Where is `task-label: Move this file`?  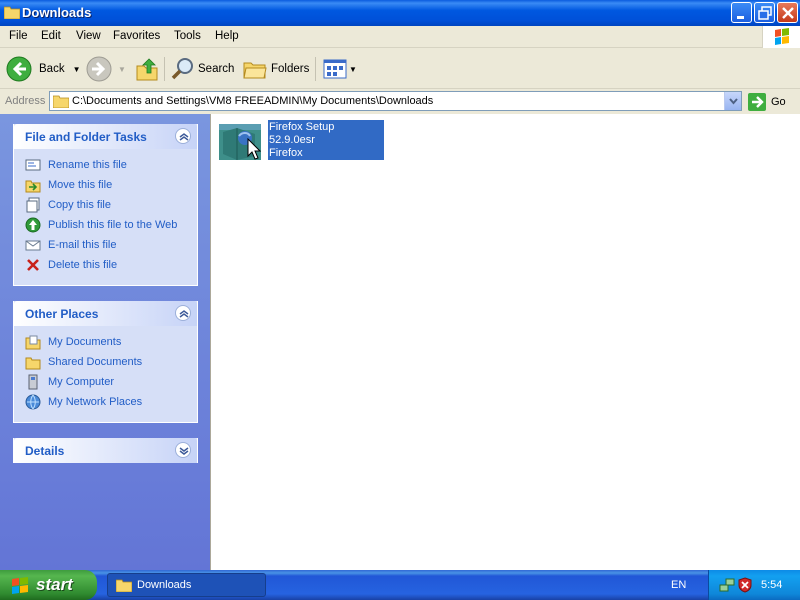
task-label: Move this file is located at coordinates (80, 185).